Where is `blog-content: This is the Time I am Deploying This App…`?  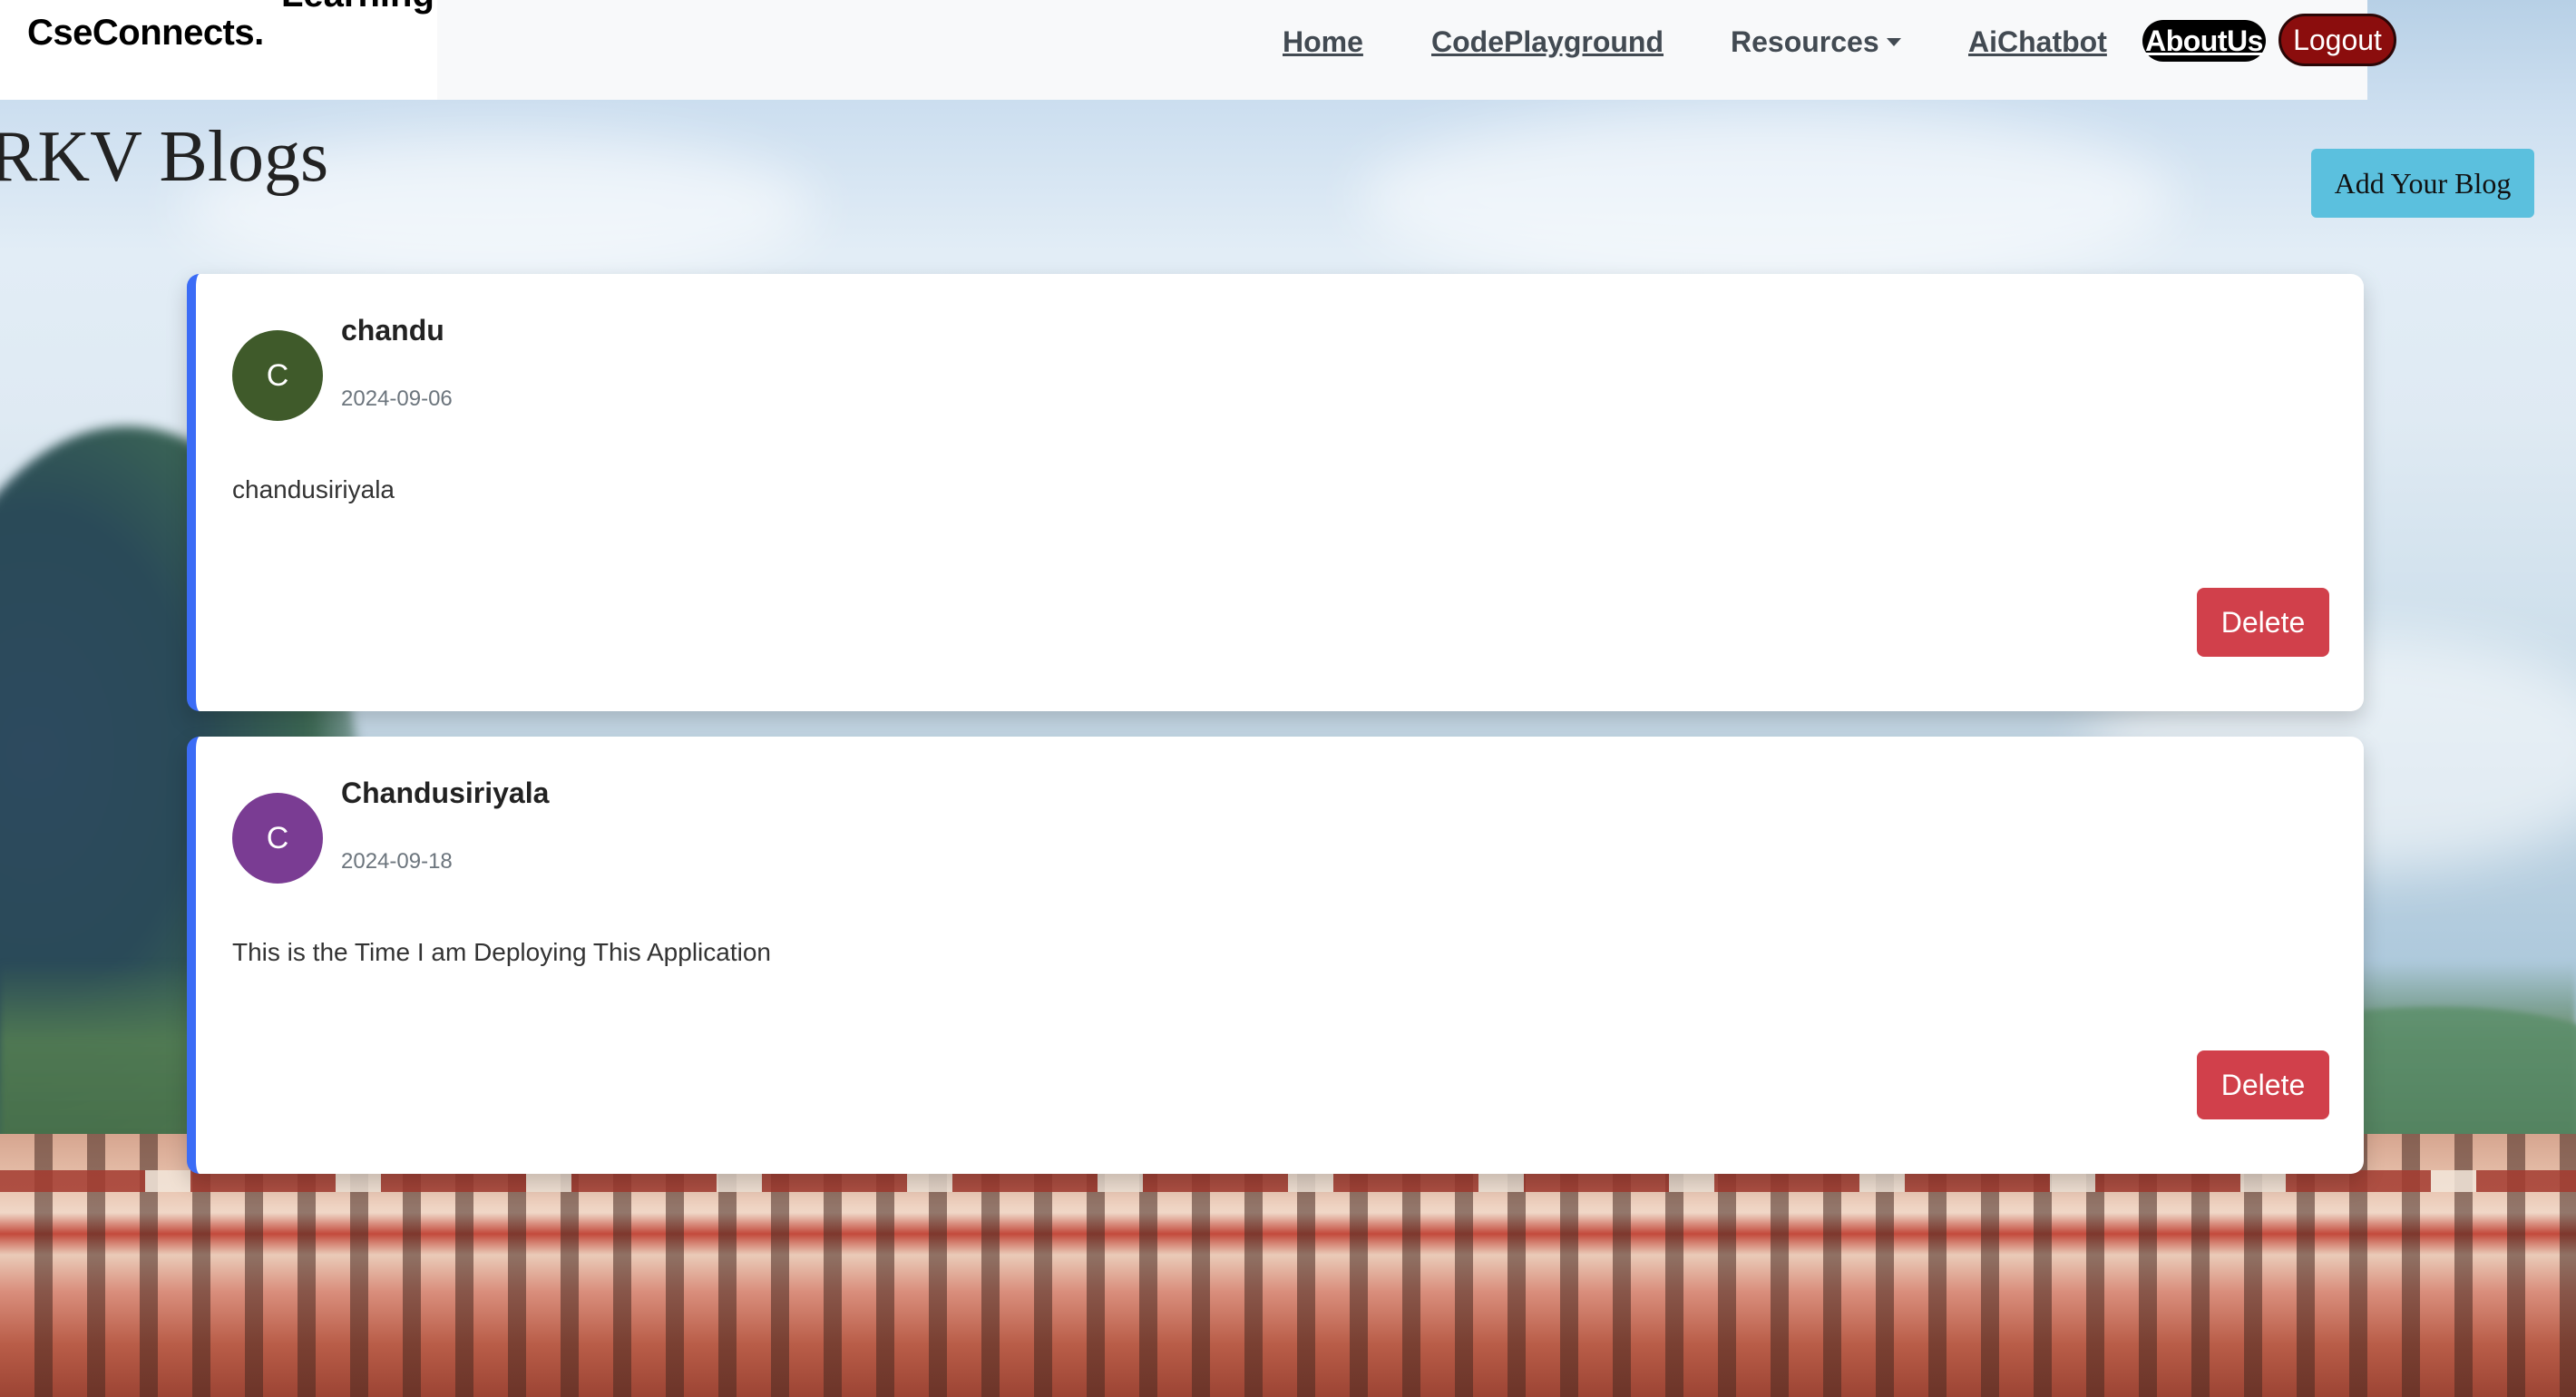
blog-content: This is the Time I am Deploying This App… is located at coordinates (501, 952).